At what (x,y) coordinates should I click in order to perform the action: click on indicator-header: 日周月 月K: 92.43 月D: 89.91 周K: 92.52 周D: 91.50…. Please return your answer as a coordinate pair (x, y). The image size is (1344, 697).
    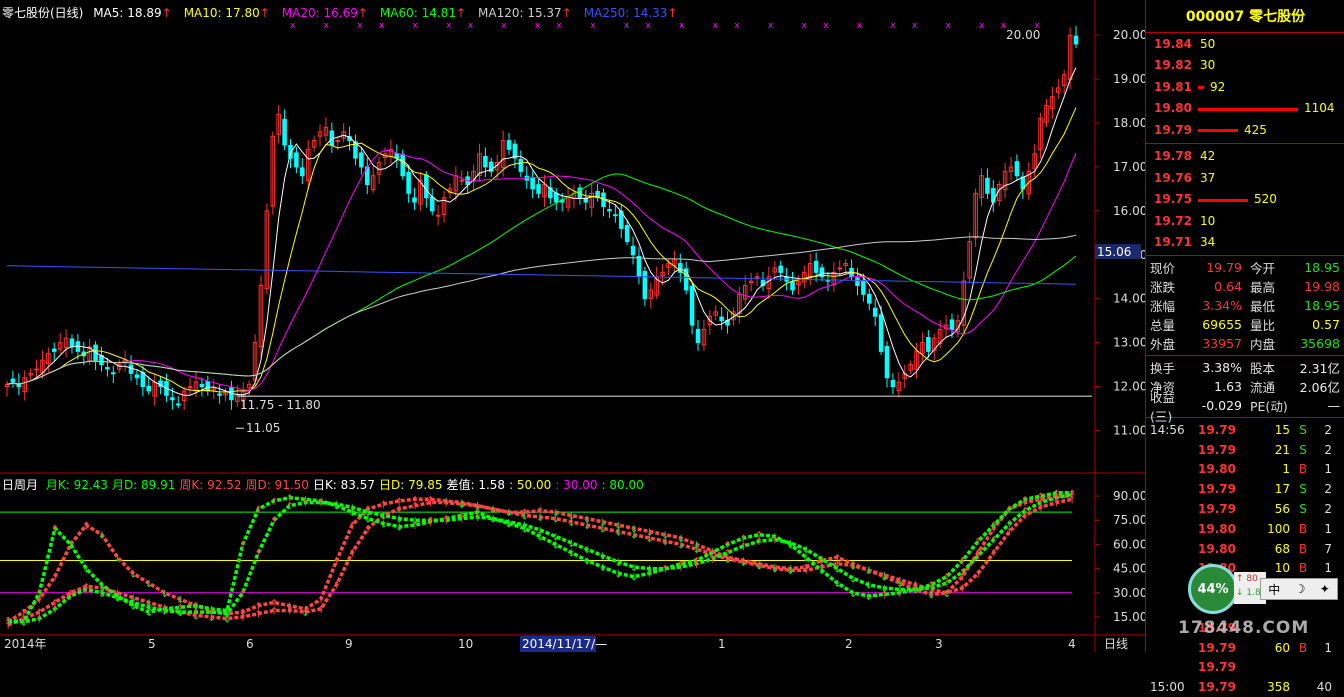
    Looking at the image, I should click on (327, 484).